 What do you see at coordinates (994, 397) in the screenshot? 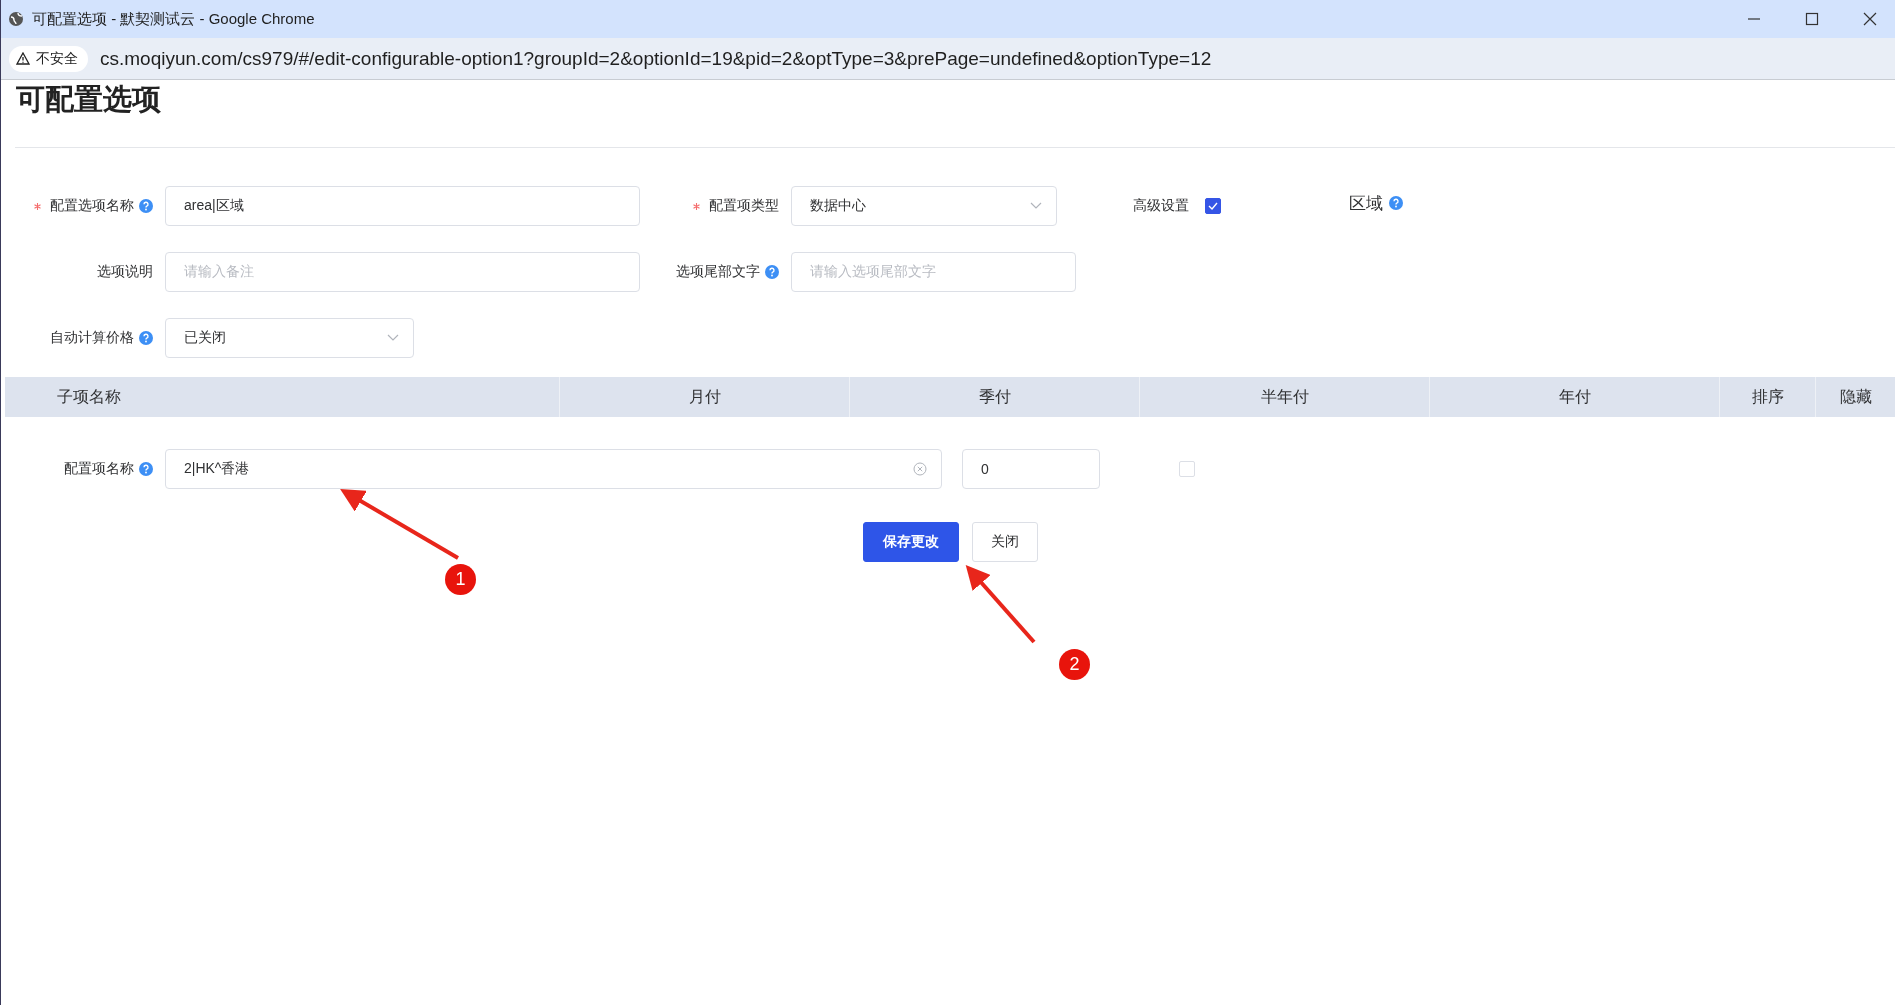
I see `column-header: 季付` at bounding box center [994, 397].